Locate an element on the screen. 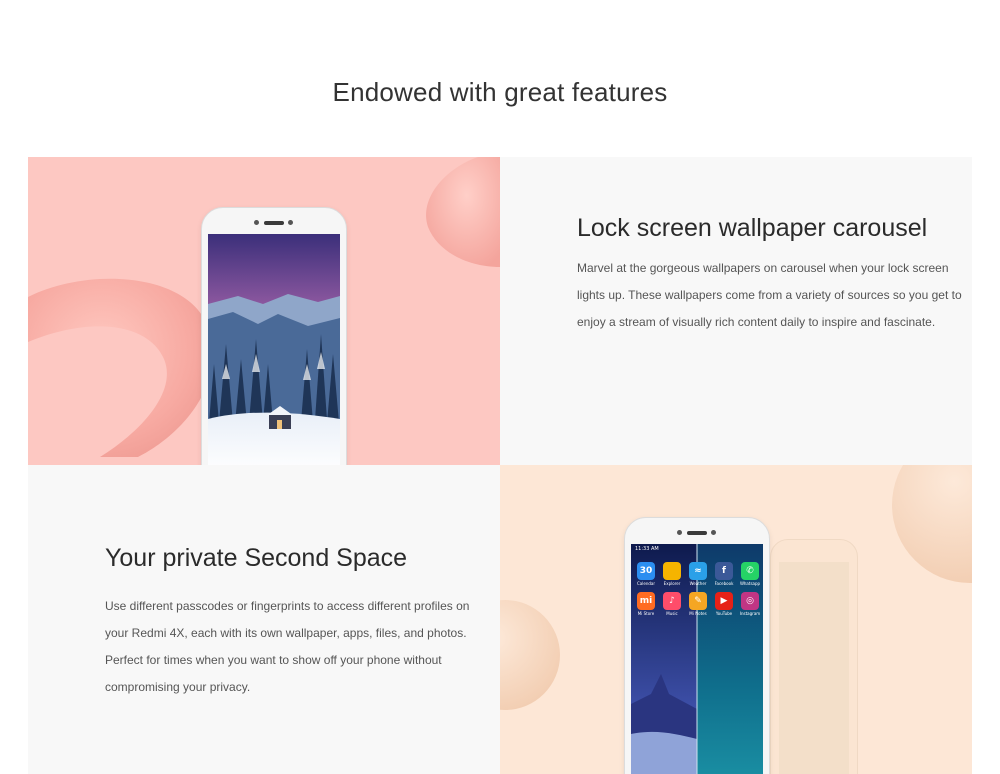 This screenshot has height=774, width=1000. instagram-icon: ◎ is located at coordinates (750, 601).